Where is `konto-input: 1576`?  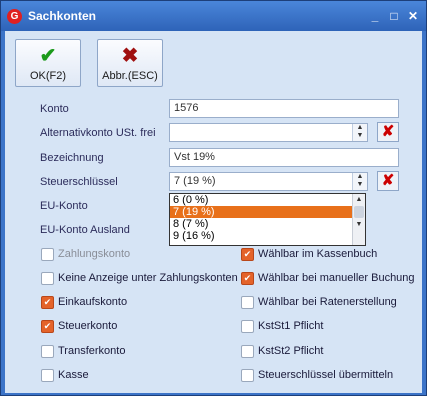 konto-input: 1576 is located at coordinates (284, 108).